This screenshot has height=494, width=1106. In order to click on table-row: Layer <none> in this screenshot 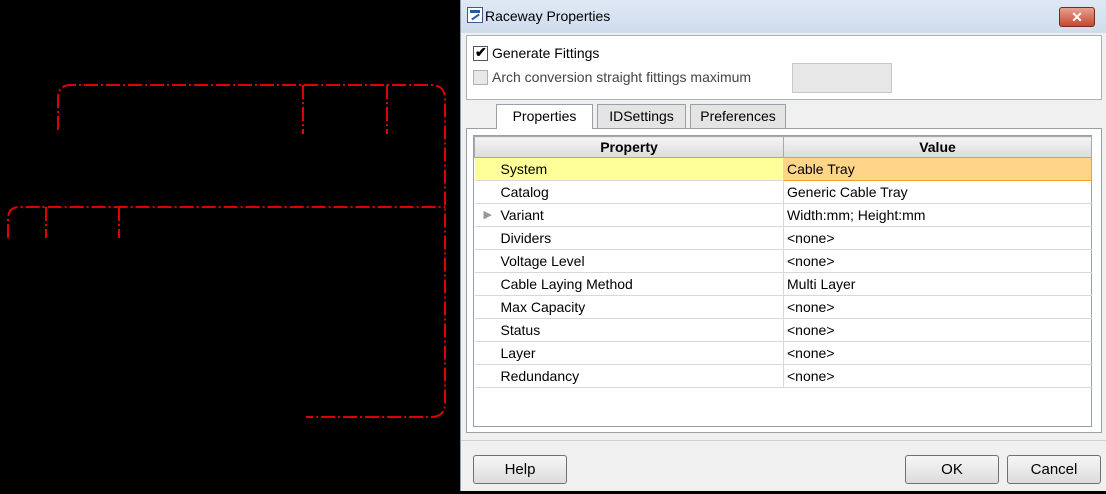, I will do `click(783, 353)`.